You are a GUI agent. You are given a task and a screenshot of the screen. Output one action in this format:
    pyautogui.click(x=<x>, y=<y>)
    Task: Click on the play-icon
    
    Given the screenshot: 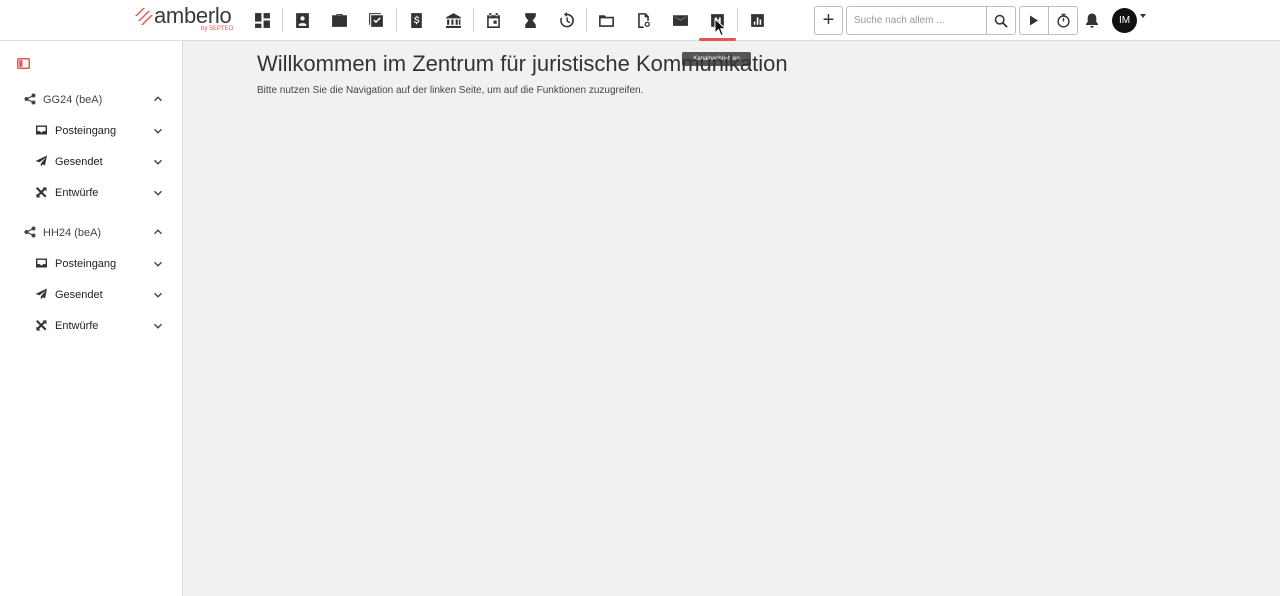 What is the action you would take?
    pyautogui.click(x=1034, y=20)
    